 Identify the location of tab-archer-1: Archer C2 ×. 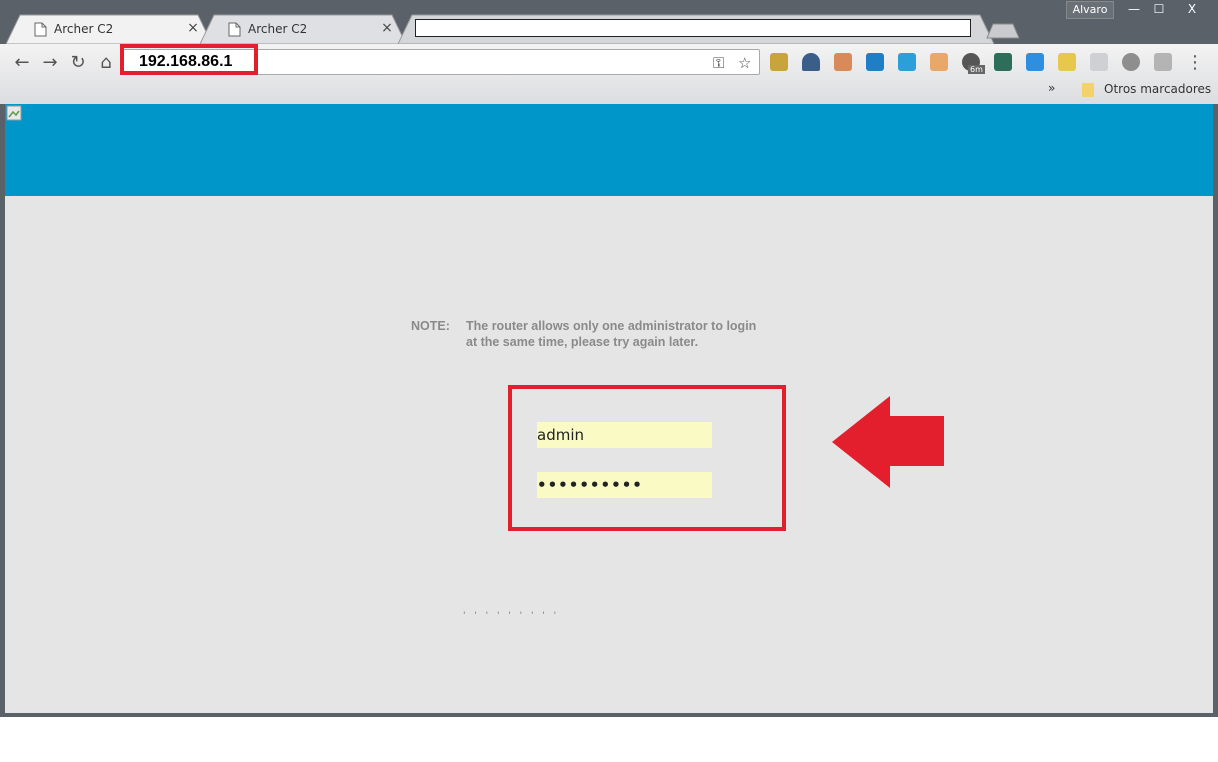
(109, 29).